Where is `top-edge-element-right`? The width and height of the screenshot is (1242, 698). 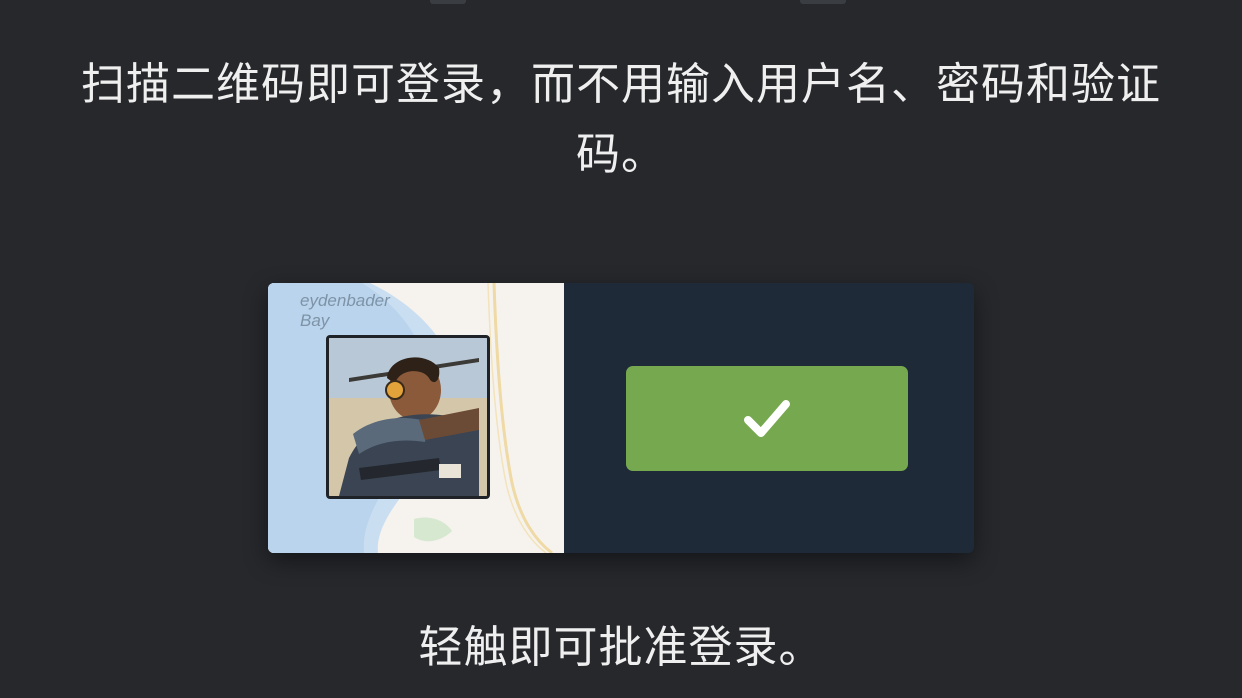
top-edge-element-right is located at coordinates (823, 2).